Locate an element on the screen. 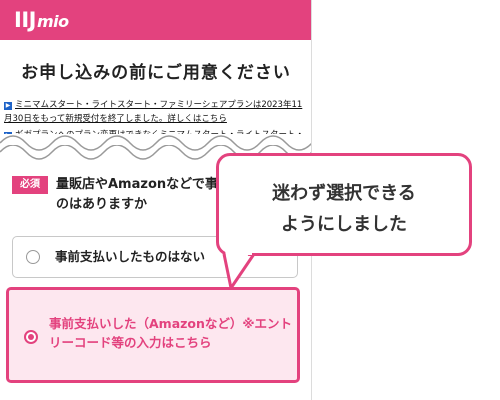 The width and height of the screenshot is (500, 400). callout-text: 迷わず選択できる ようにしました is located at coordinates (344, 209).